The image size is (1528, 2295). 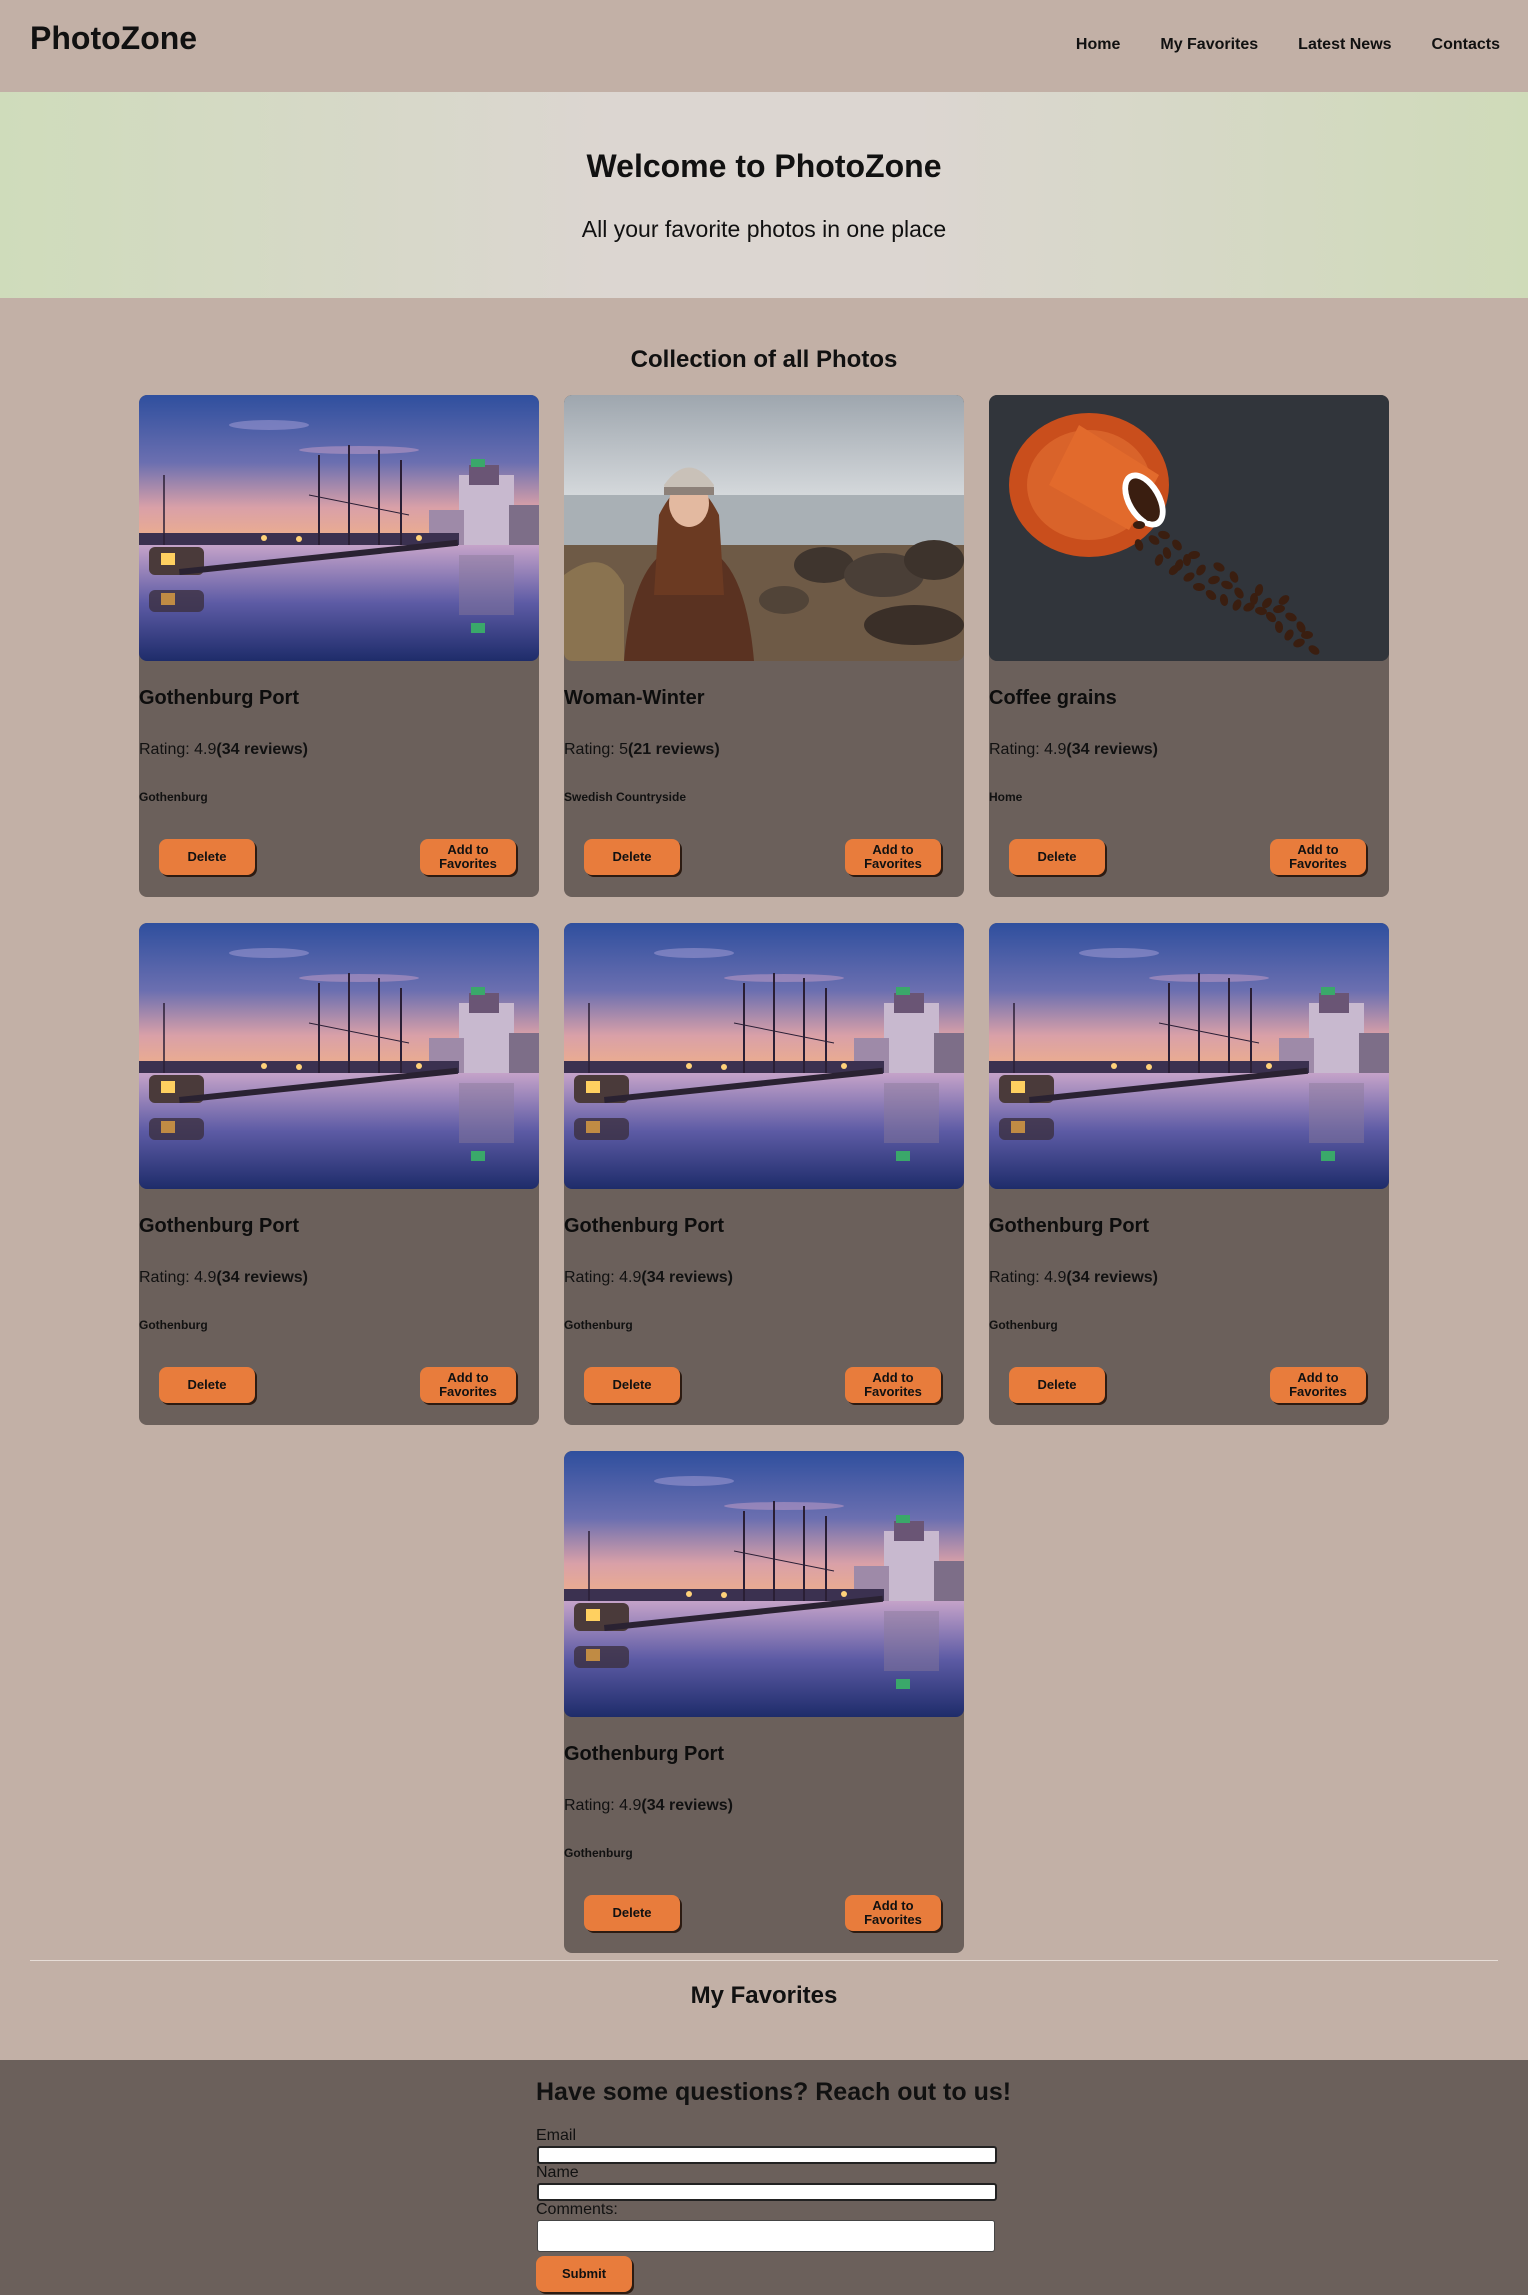 What do you see at coordinates (113, 38) in the screenshot?
I see `brand-logo: PhotoZone` at bounding box center [113, 38].